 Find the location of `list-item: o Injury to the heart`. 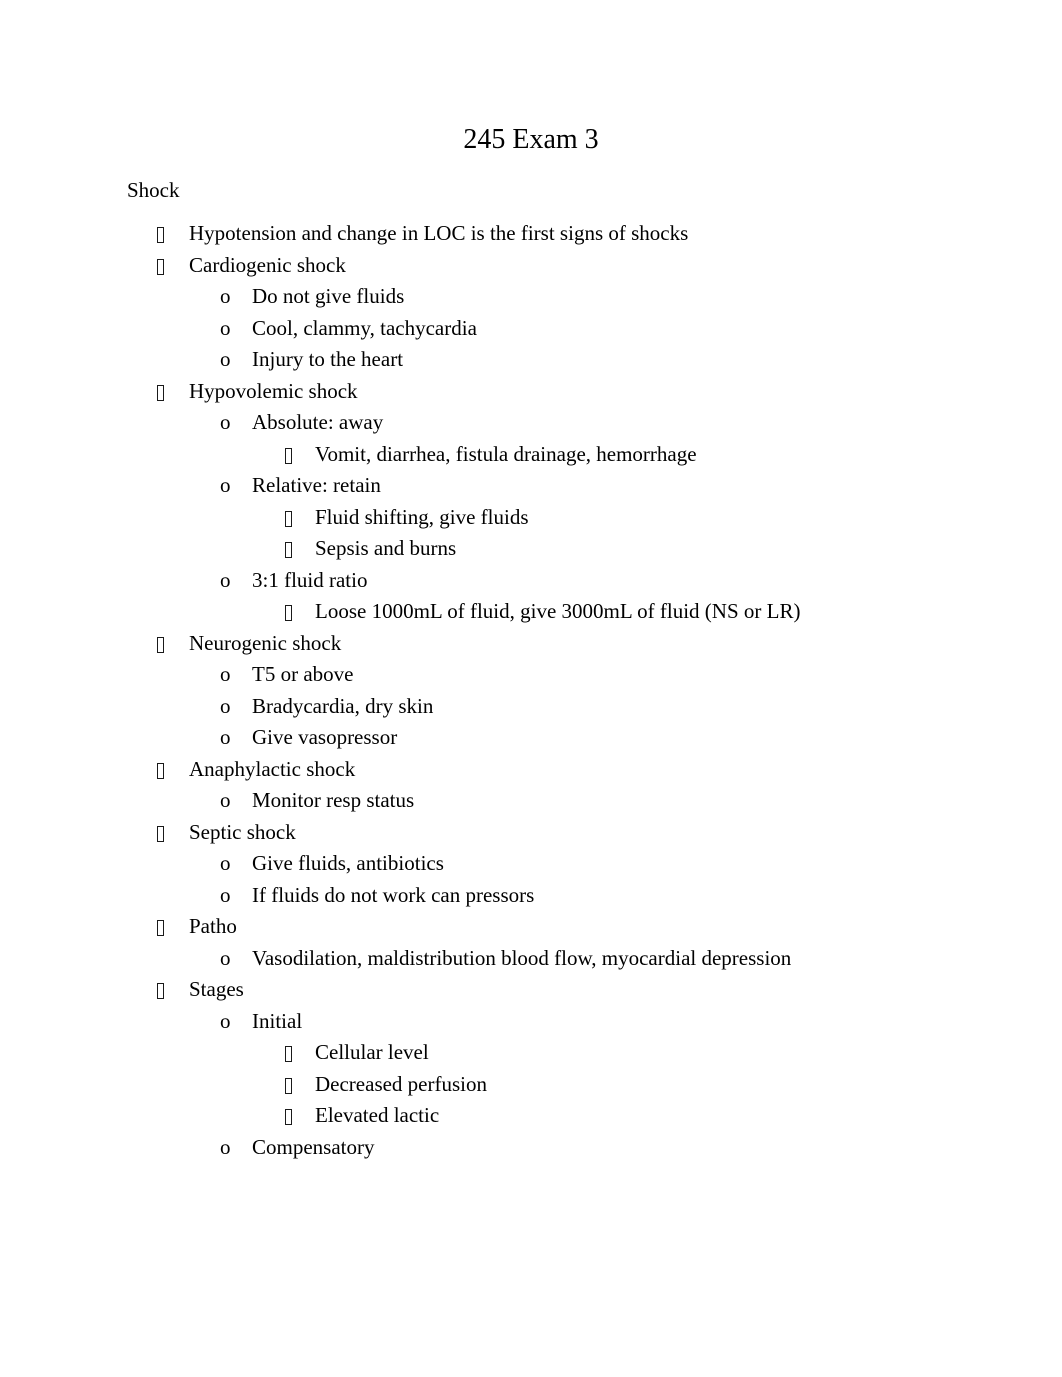

list-item: o Injury to the heart is located at coordinates (484, 360).